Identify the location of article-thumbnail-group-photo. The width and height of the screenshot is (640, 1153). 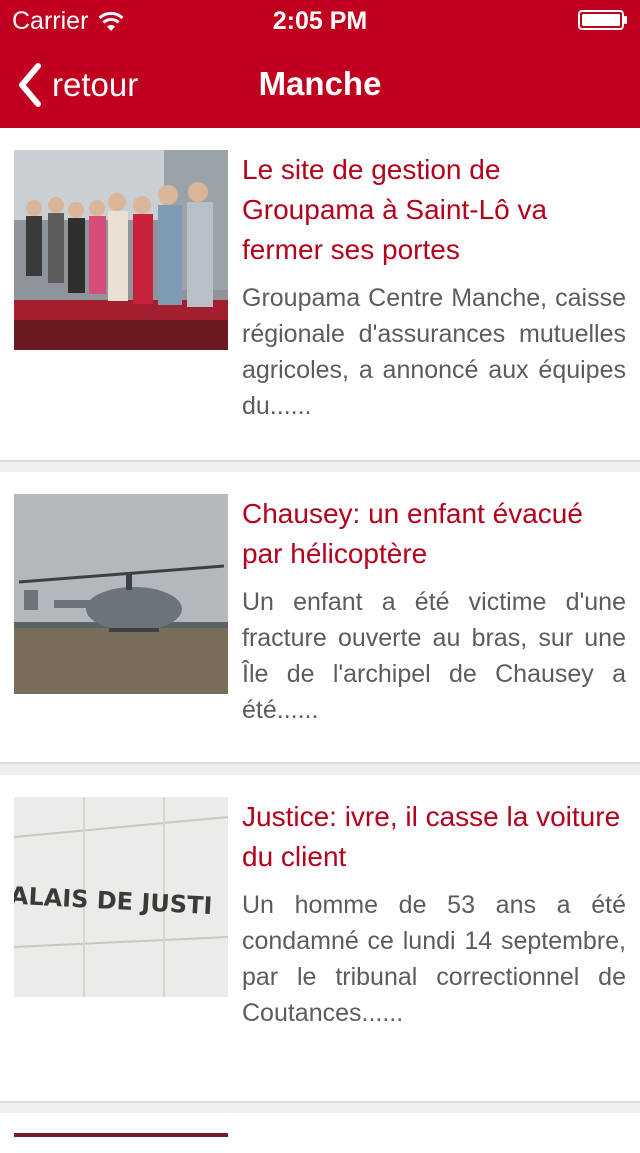
(121, 250).